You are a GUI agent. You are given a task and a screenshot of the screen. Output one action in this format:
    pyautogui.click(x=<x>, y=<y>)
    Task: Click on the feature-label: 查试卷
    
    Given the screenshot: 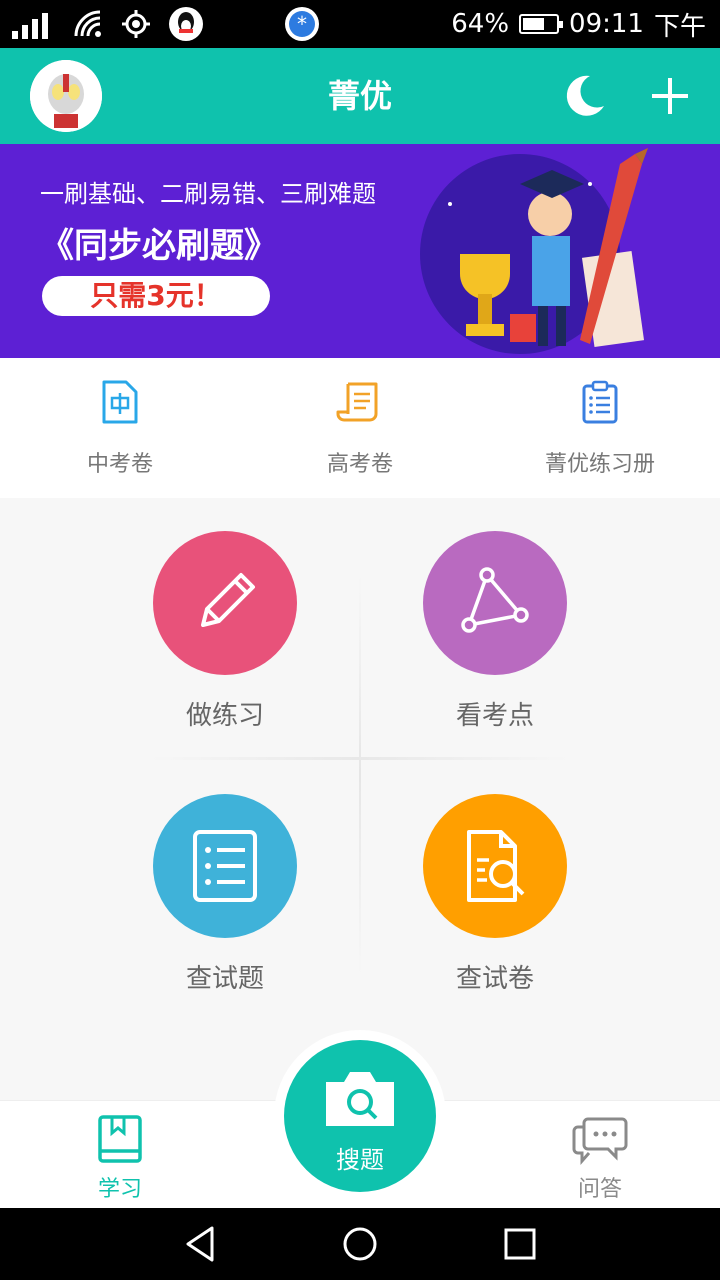 What is the action you would take?
    pyautogui.click(x=494, y=979)
    